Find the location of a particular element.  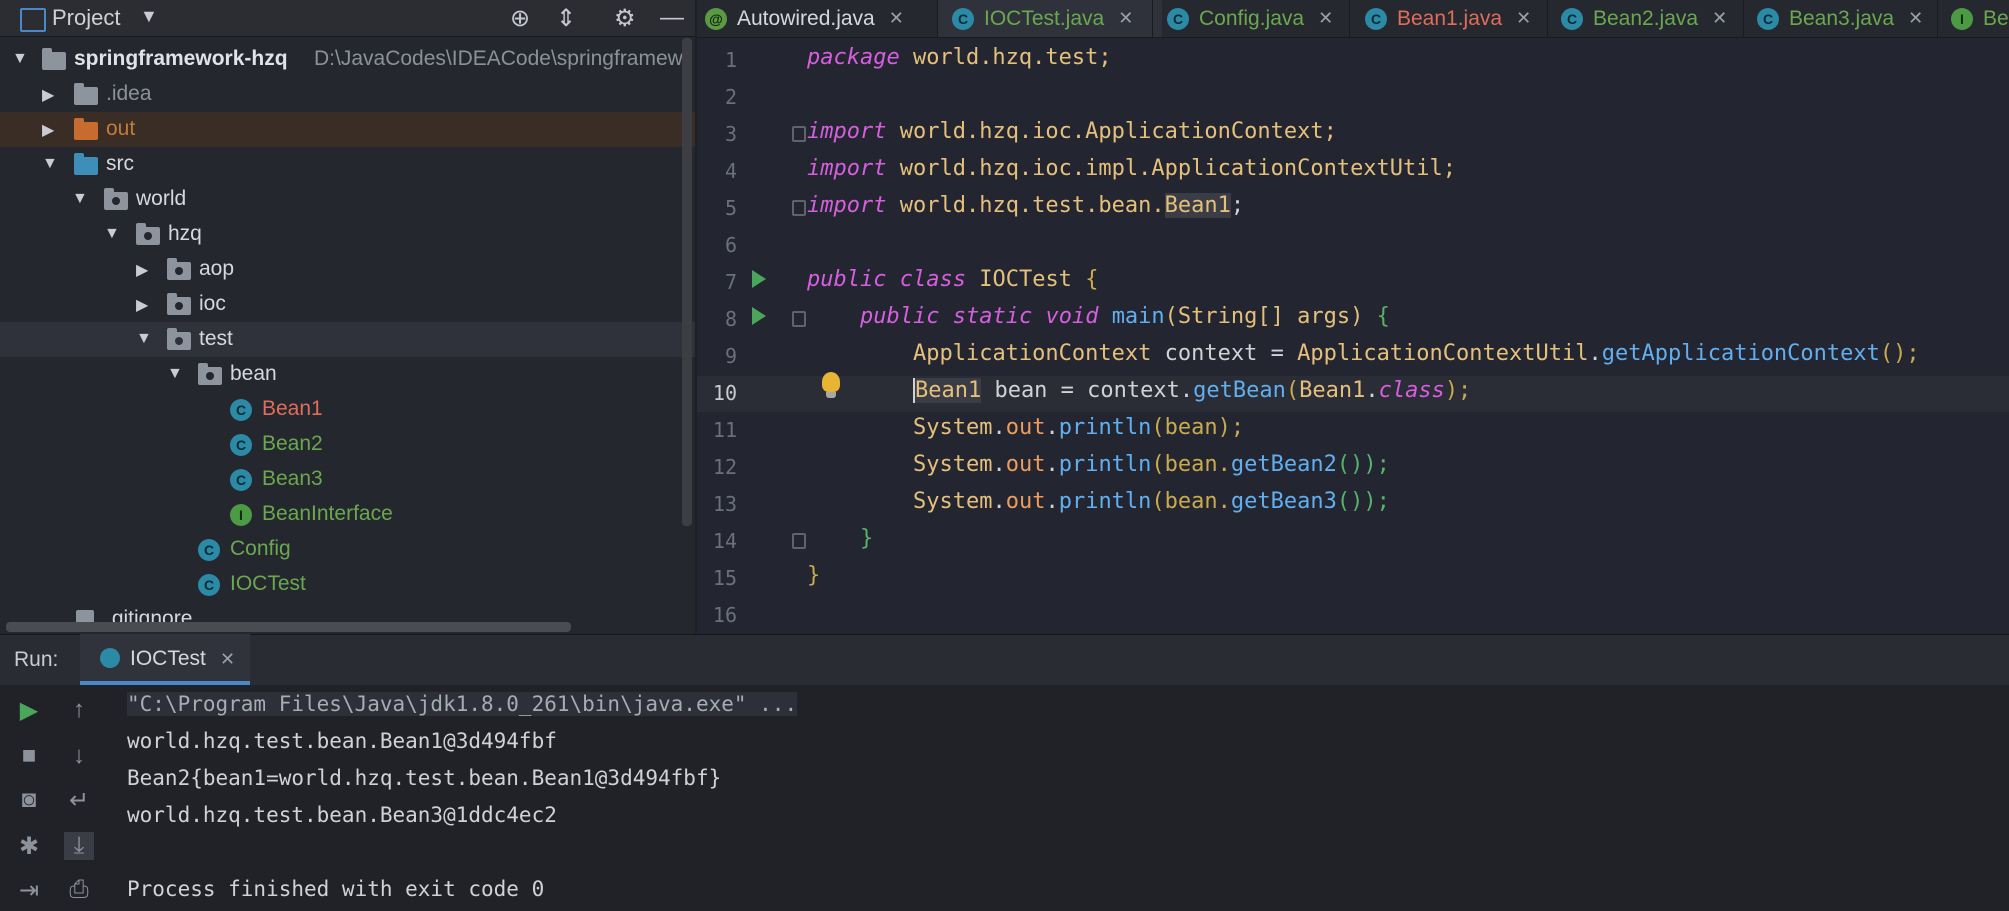

code-line-5: import world.hzq.test.bean.Bean1; is located at coordinates (1025, 205).